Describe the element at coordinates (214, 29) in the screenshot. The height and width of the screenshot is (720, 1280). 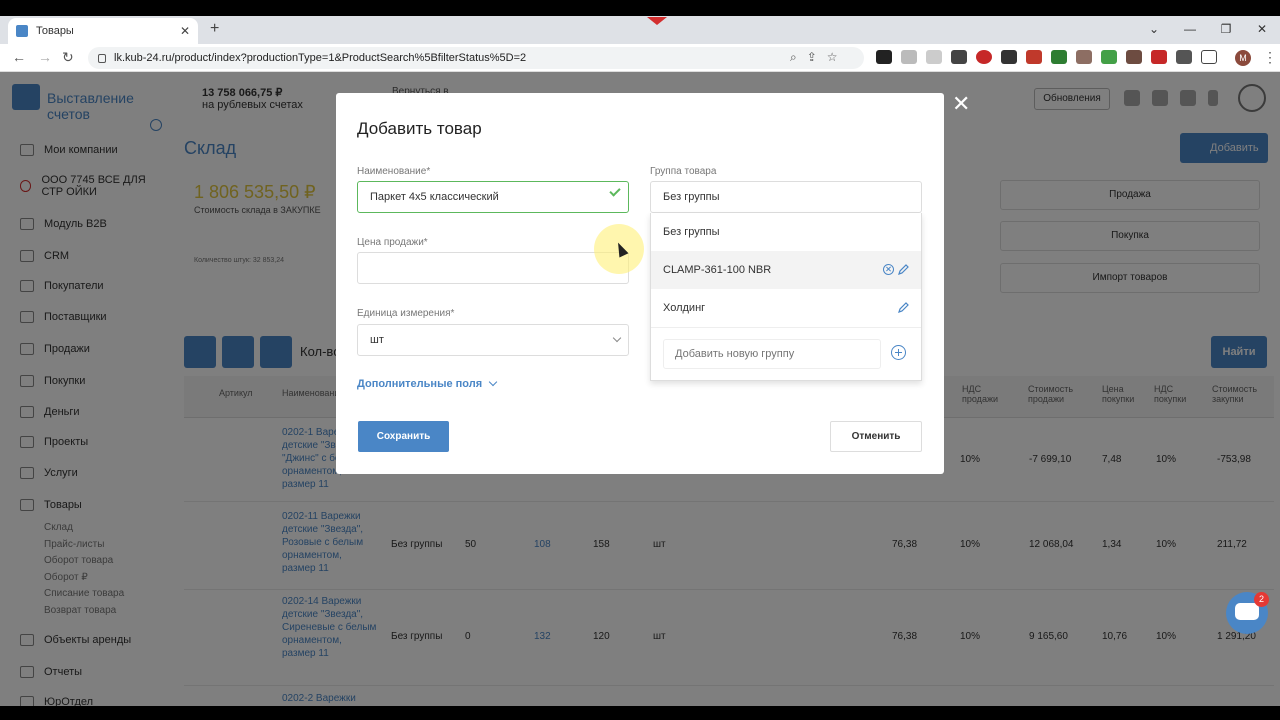
I see `new-tab-button: +` at that location.